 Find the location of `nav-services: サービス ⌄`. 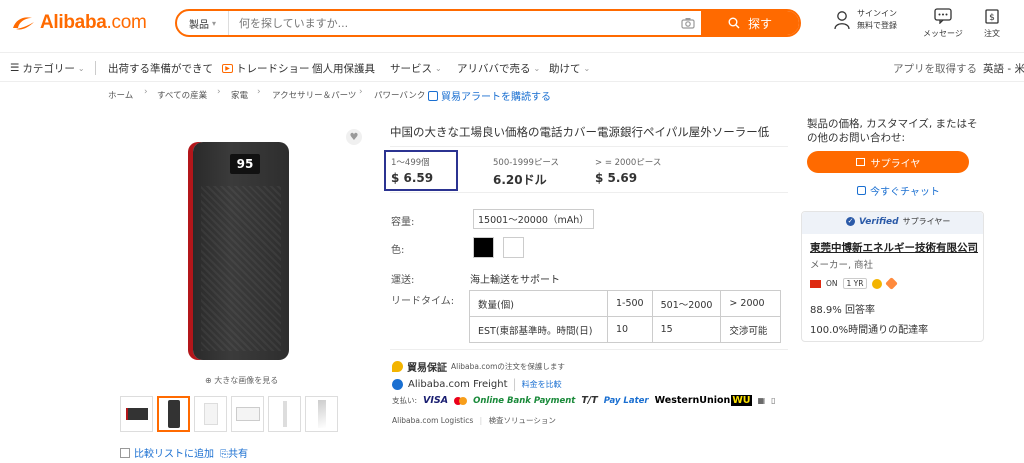

nav-services: サービス ⌄ is located at coordinates (416, 68).